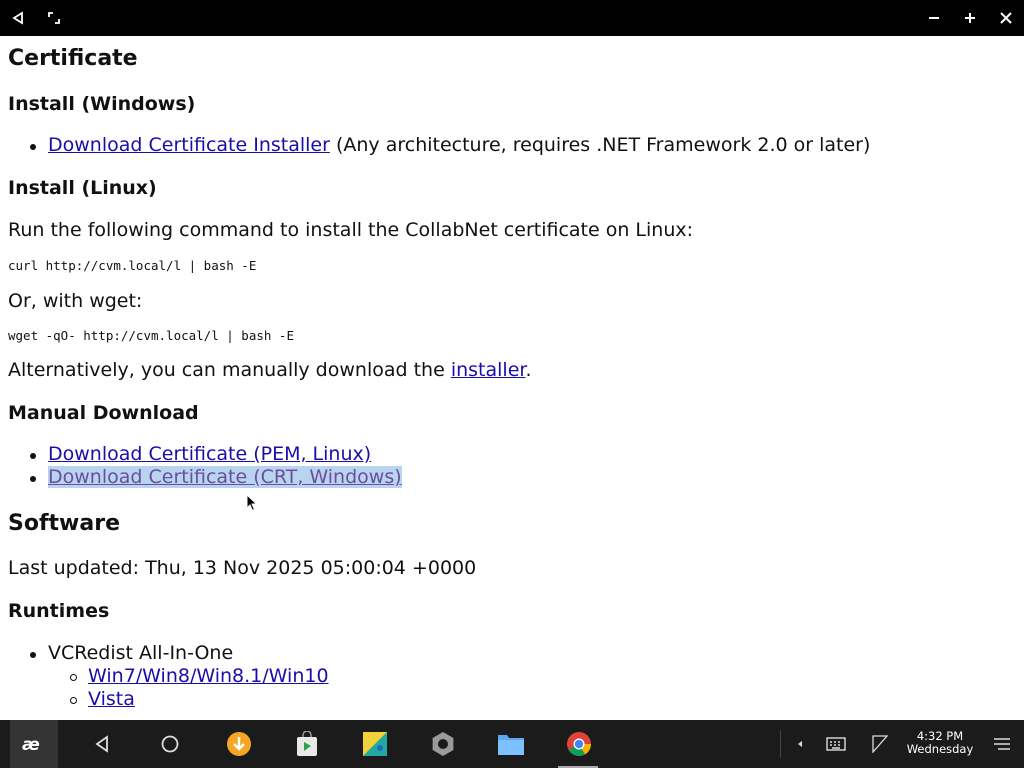 Image resolution: width=1024 pixels, height=768 pixels. What do you see at coordinates (375, 744) in the screenshot?
I see `gallery-app-icon` at bounding box center [375, 744].